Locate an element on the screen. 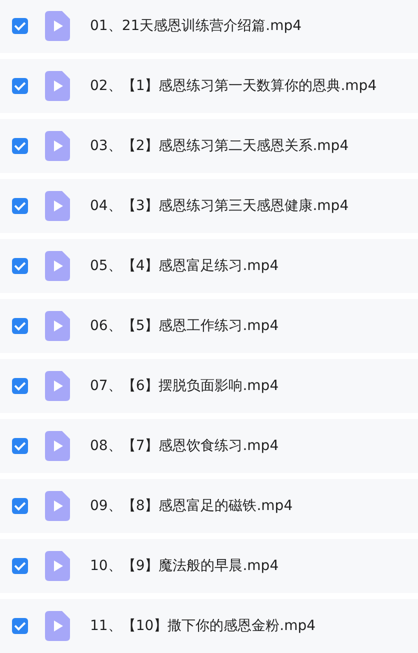 Image resolution: width=418 pixels, height=653 pixels. file-name: 10、【9】魔法般的早晨.mp4 is located at coordinates (184, 566).